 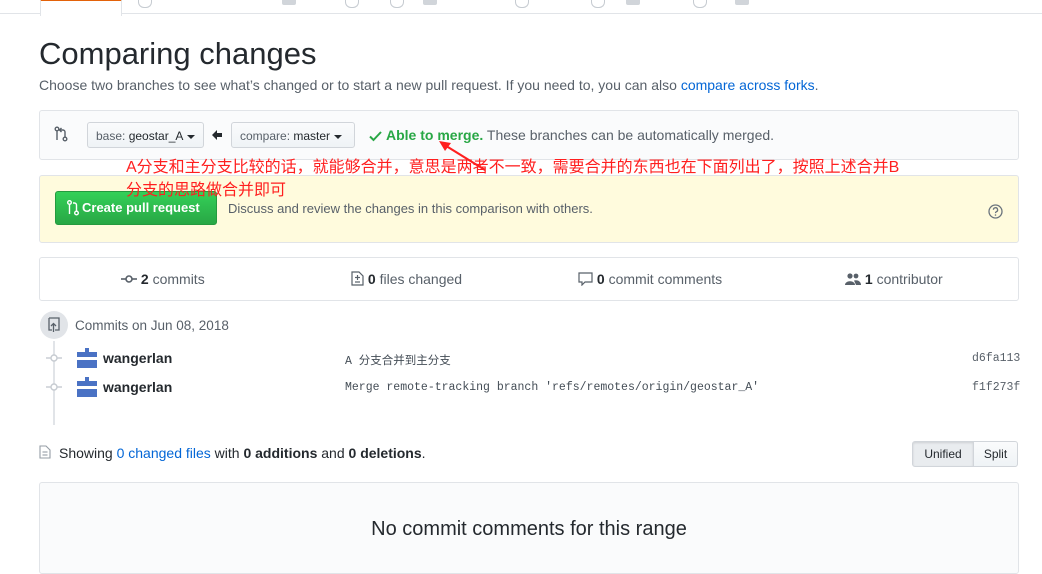 I want to click on question-icon, so click(x=995, y=211).